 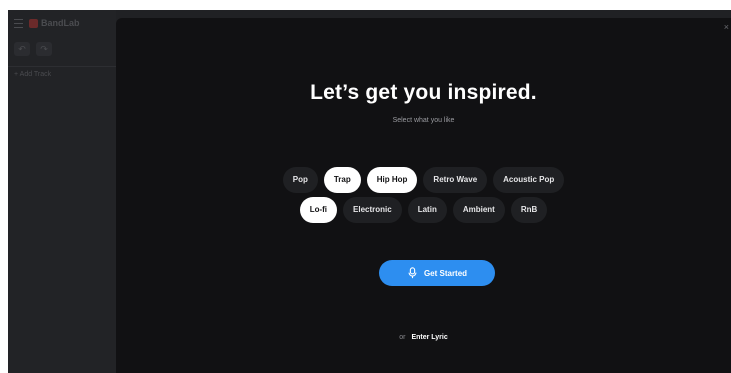 What do you see at coordinates (726, 27) in the screenshot?
I see `close-icon: ×` at bounding box center [726, 27].